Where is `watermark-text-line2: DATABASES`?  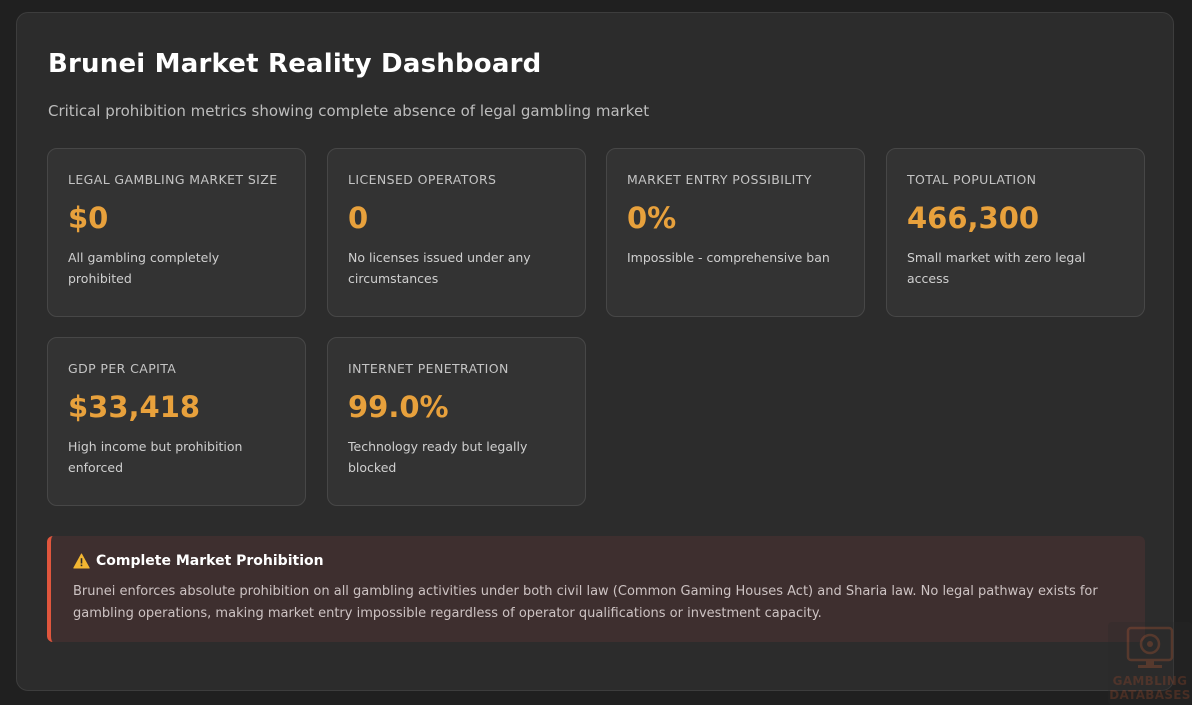 watermark-text-line2: DATABASES is located at coordinates (1150, 695).